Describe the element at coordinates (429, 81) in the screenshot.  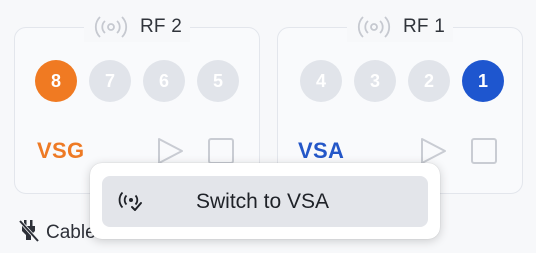
I see `port-2-button: 2` at that location.